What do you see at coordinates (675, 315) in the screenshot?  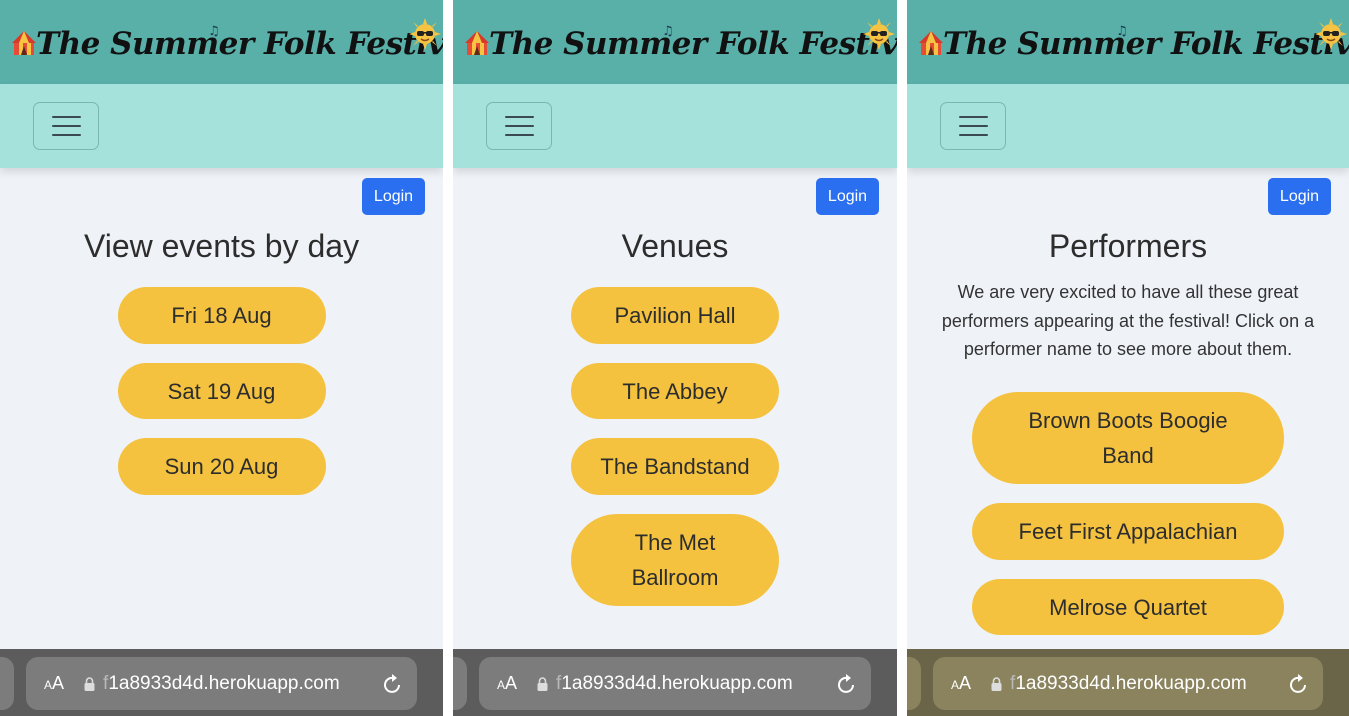 I see `venue-button-pavilion-hall: Pavilion Hall` at bounding box center [675, 315].